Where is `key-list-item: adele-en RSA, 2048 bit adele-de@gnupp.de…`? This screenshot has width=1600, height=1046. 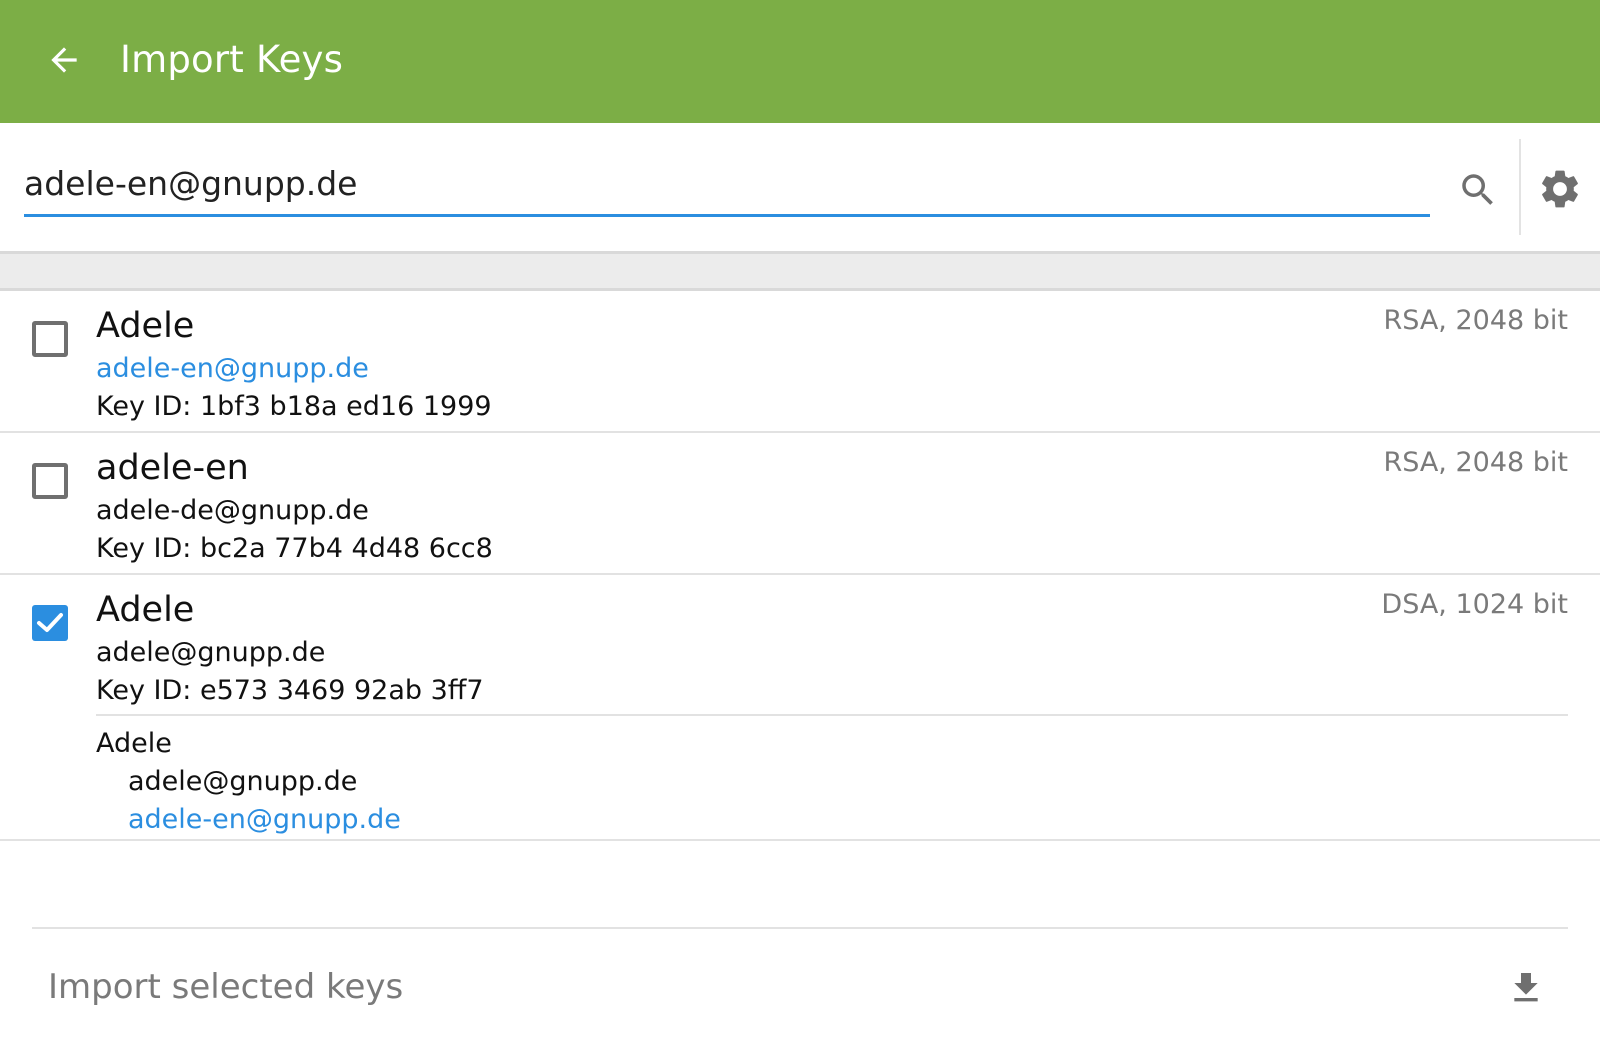 key-list-item: adele-en RSA, 2048 bit adele-de@gnupp.de… is located at coordinates (800, 504).